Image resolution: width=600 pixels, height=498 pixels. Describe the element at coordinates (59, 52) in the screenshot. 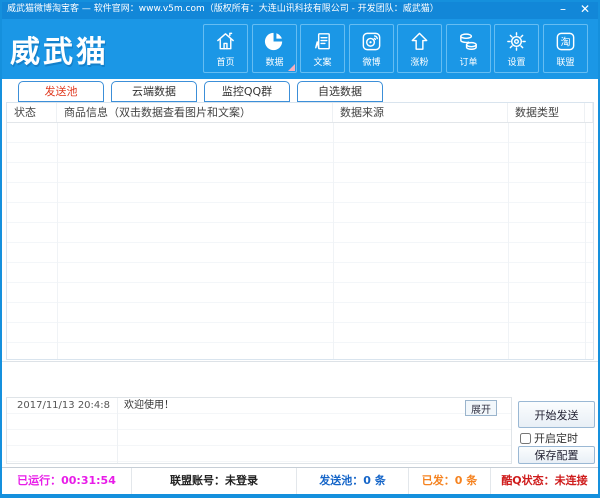

I see `app-logo: 威武猫` at that location.